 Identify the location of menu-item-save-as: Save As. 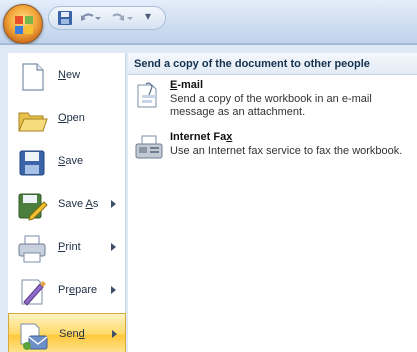
(67, 205).